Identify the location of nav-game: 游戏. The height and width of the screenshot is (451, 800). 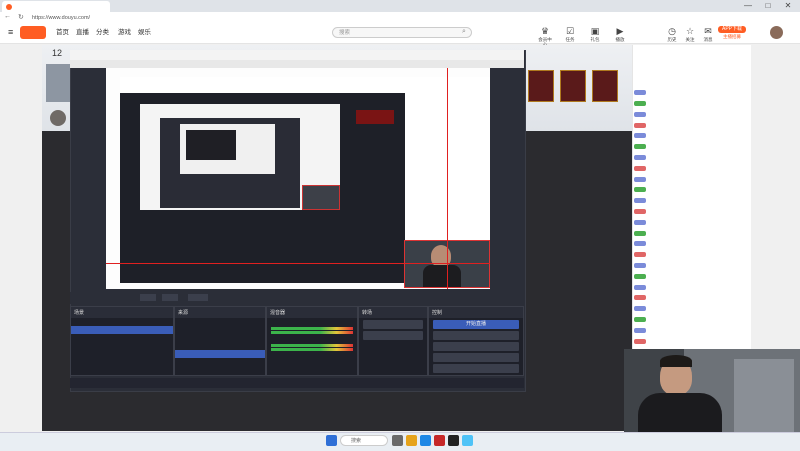
(124, 33).